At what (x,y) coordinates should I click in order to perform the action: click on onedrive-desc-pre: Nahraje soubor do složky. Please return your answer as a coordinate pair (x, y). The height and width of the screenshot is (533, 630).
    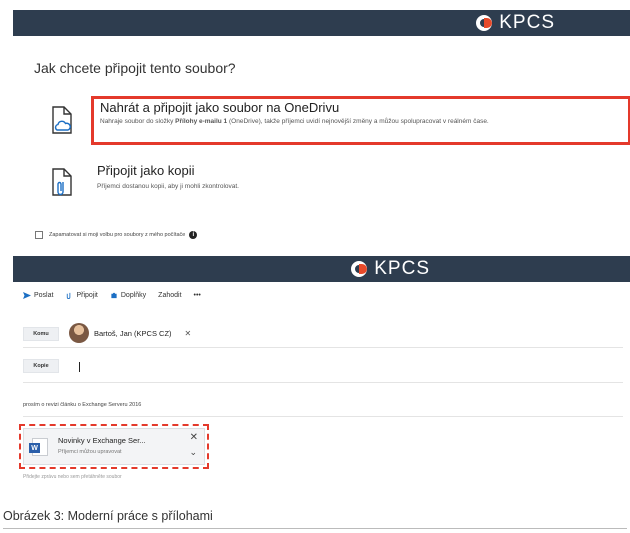
    Looking at the image, I should click on (138, 121).